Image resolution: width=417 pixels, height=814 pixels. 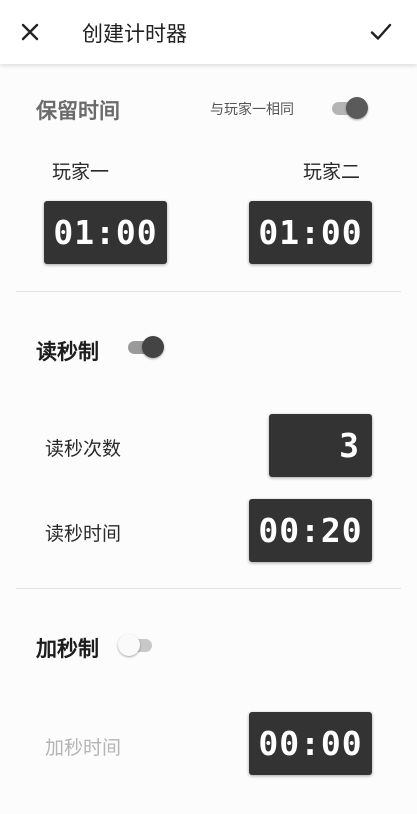 I want to click on increment-time-field: 00:00, so click(x=310, y=743).